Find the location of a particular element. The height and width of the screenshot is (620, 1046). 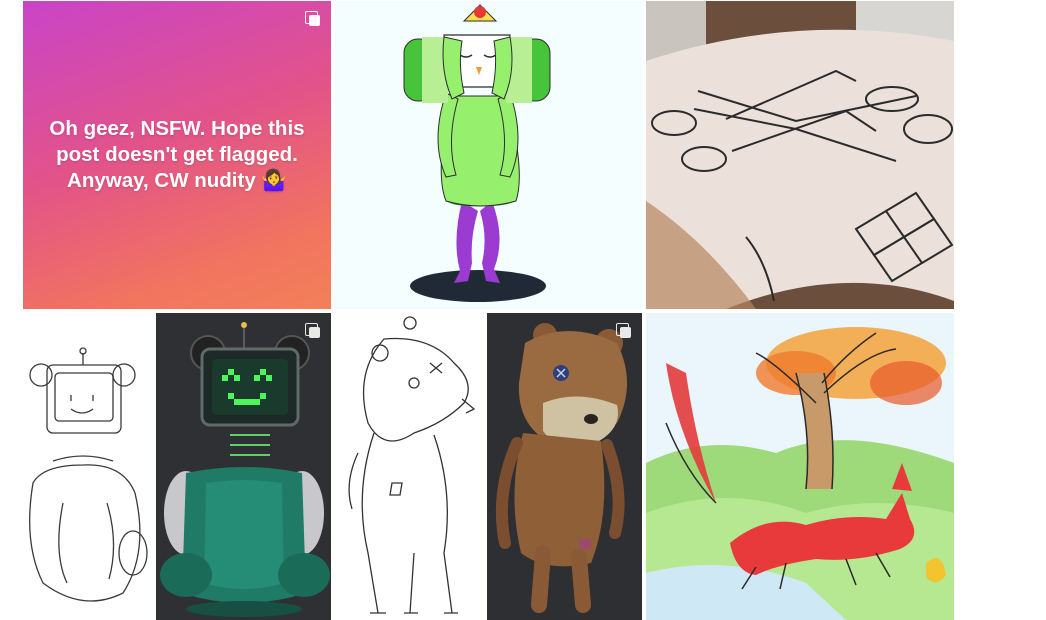

prince-illustration is located at coordinates (477, 153).